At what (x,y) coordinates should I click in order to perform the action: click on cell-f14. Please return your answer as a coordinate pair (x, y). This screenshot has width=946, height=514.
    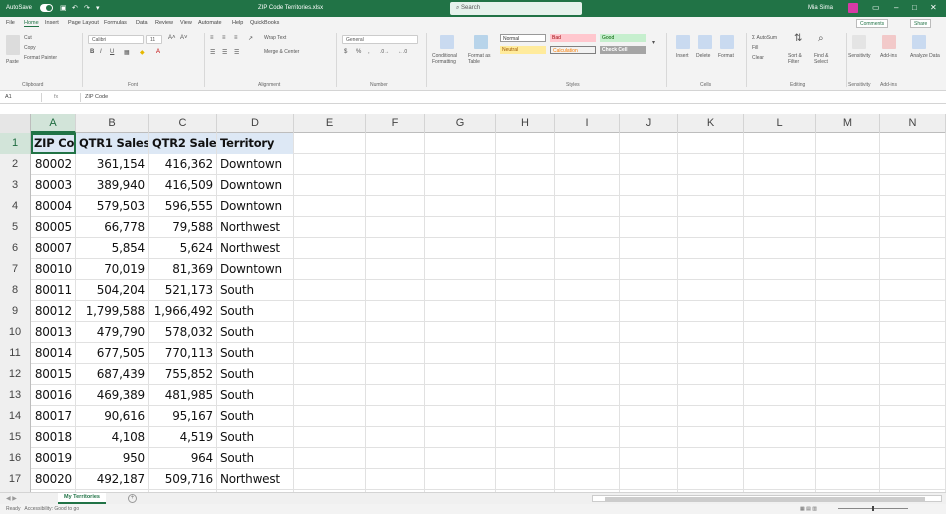
    Looking at the image, I should click on (395, 416).